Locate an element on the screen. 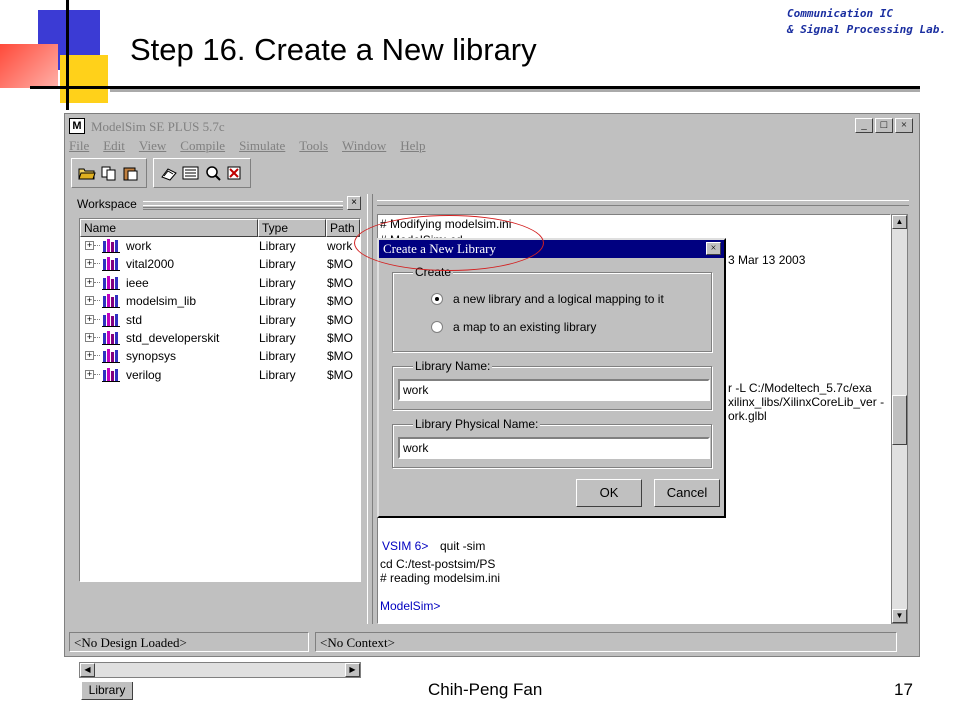 This screenshot has width=960, height=720. menu-file: File is located at coordinates (79, 147).